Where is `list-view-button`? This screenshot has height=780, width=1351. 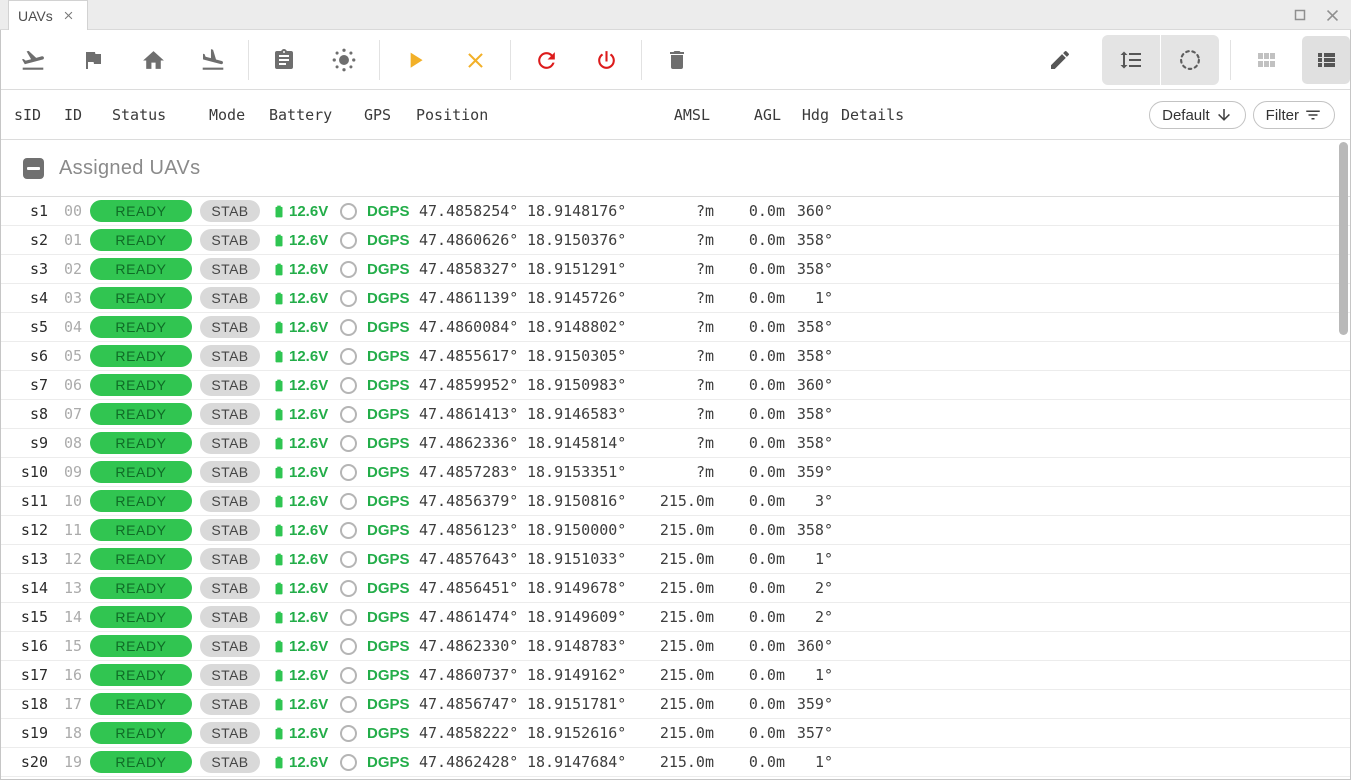 list-view-button is located at coordinates (1326, 60).